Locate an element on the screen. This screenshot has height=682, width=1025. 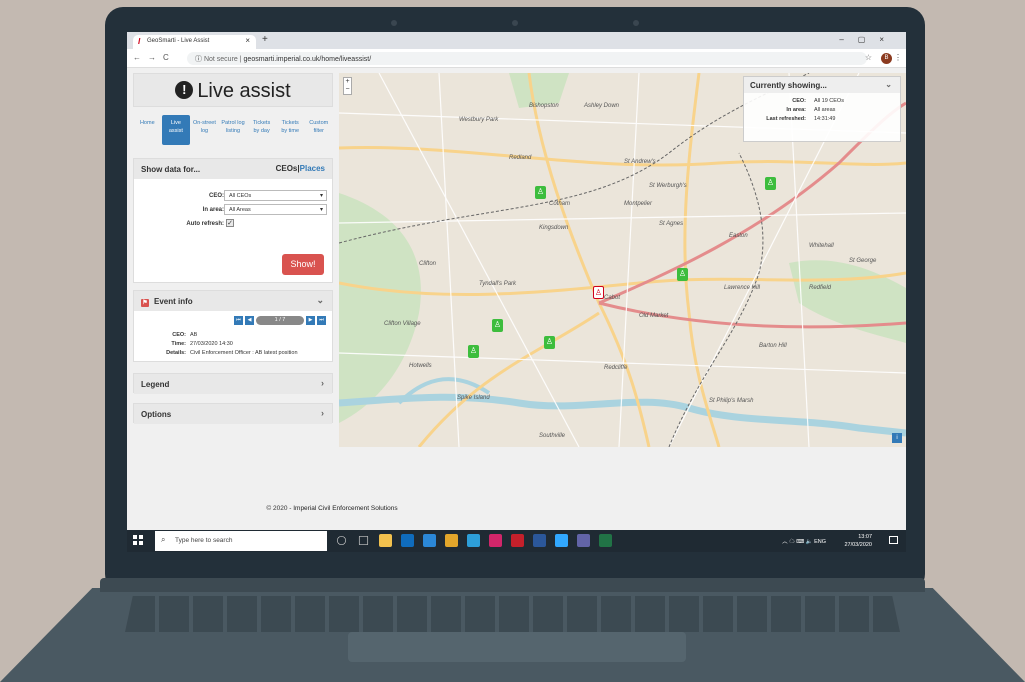
legend-panel: Legend › is located at coordinates (233, 383).